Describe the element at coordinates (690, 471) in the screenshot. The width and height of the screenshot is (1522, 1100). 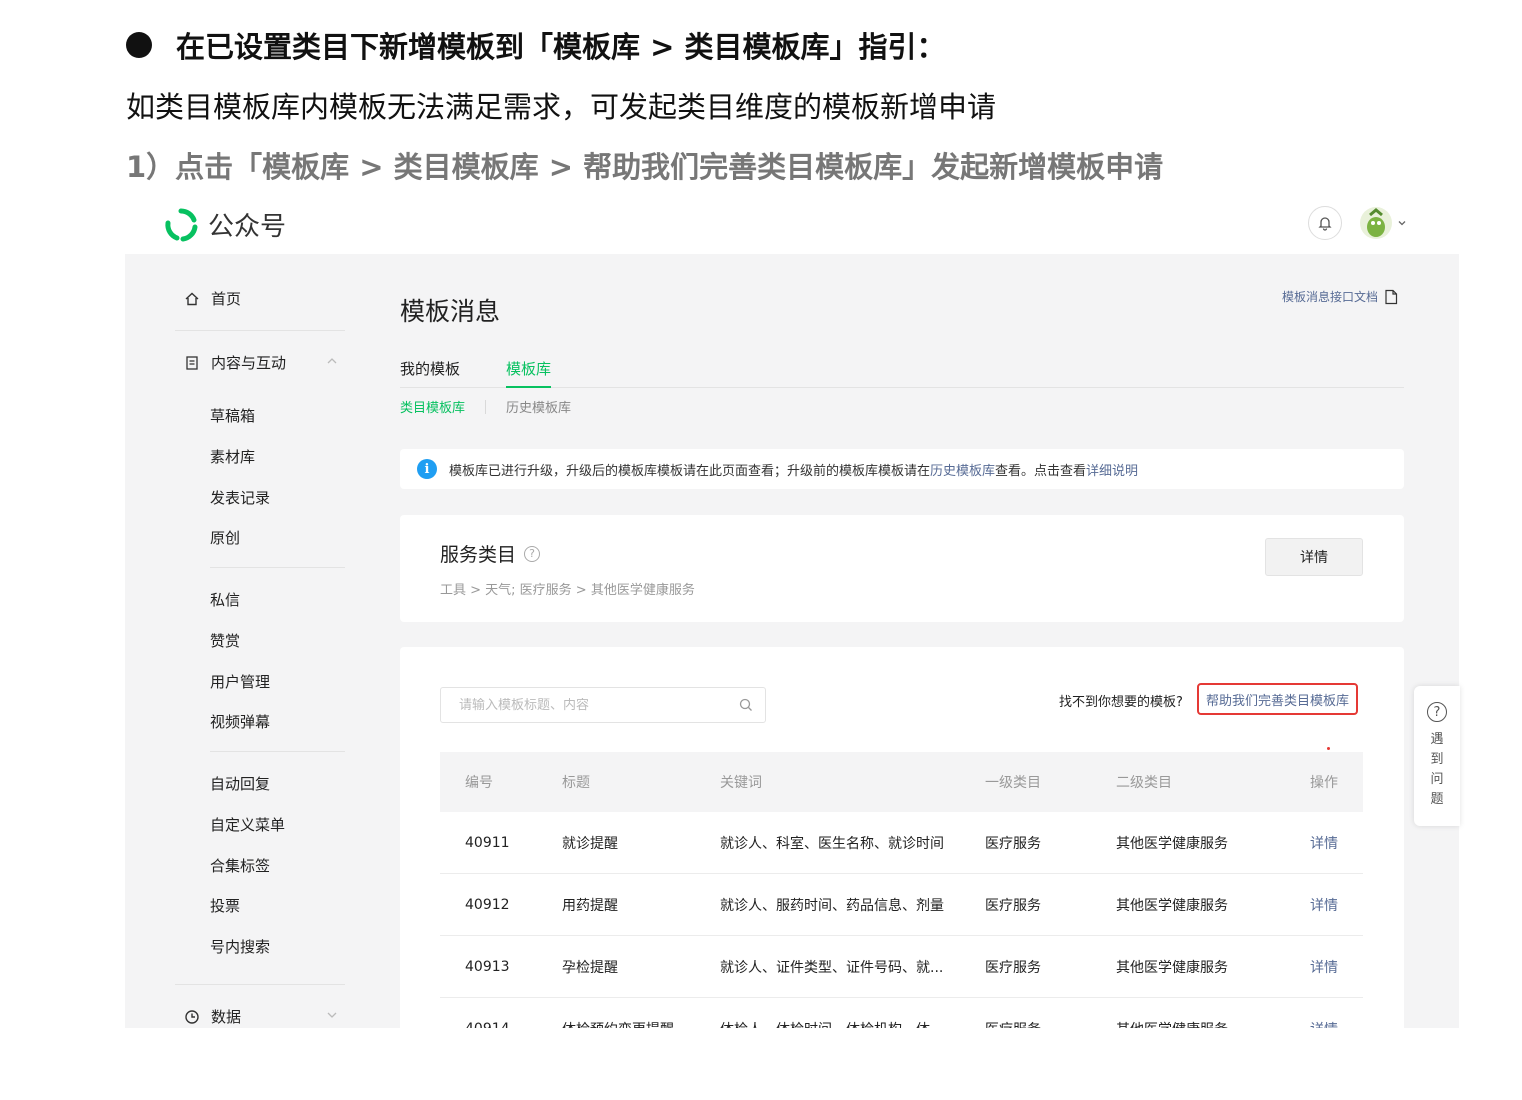
I see `notice-text: 模板库已进行升级，升级后的模板库模板请在此页面查看；升级前的模板库模板请在` at that location.